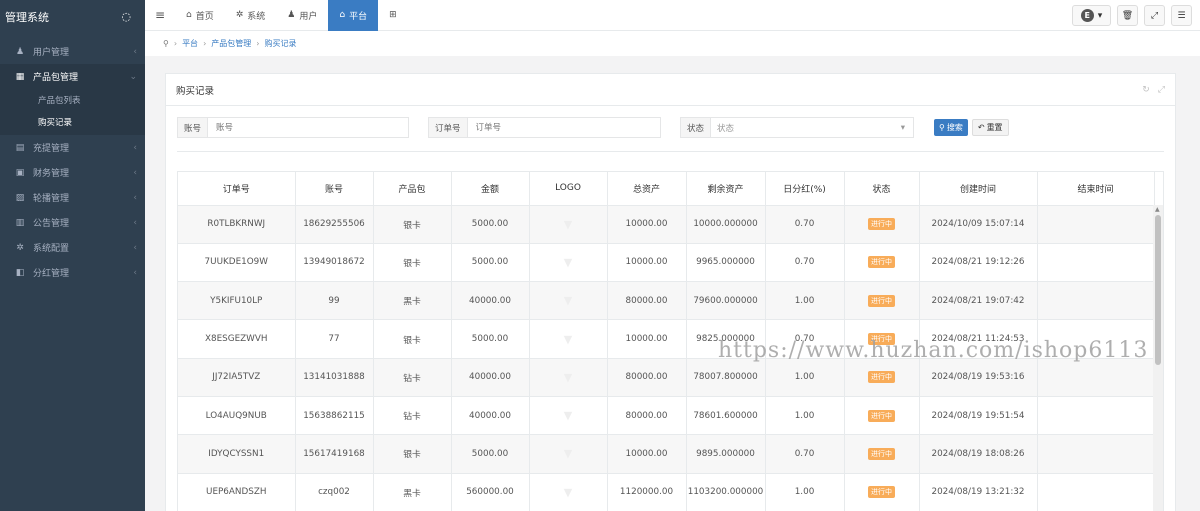 The width and height of the screenshot is (1200, 511). What do you see at coordinates (647, 377) in the screenshot?
I see `cell-total: 80000.00` at bounding box center [647, 377].